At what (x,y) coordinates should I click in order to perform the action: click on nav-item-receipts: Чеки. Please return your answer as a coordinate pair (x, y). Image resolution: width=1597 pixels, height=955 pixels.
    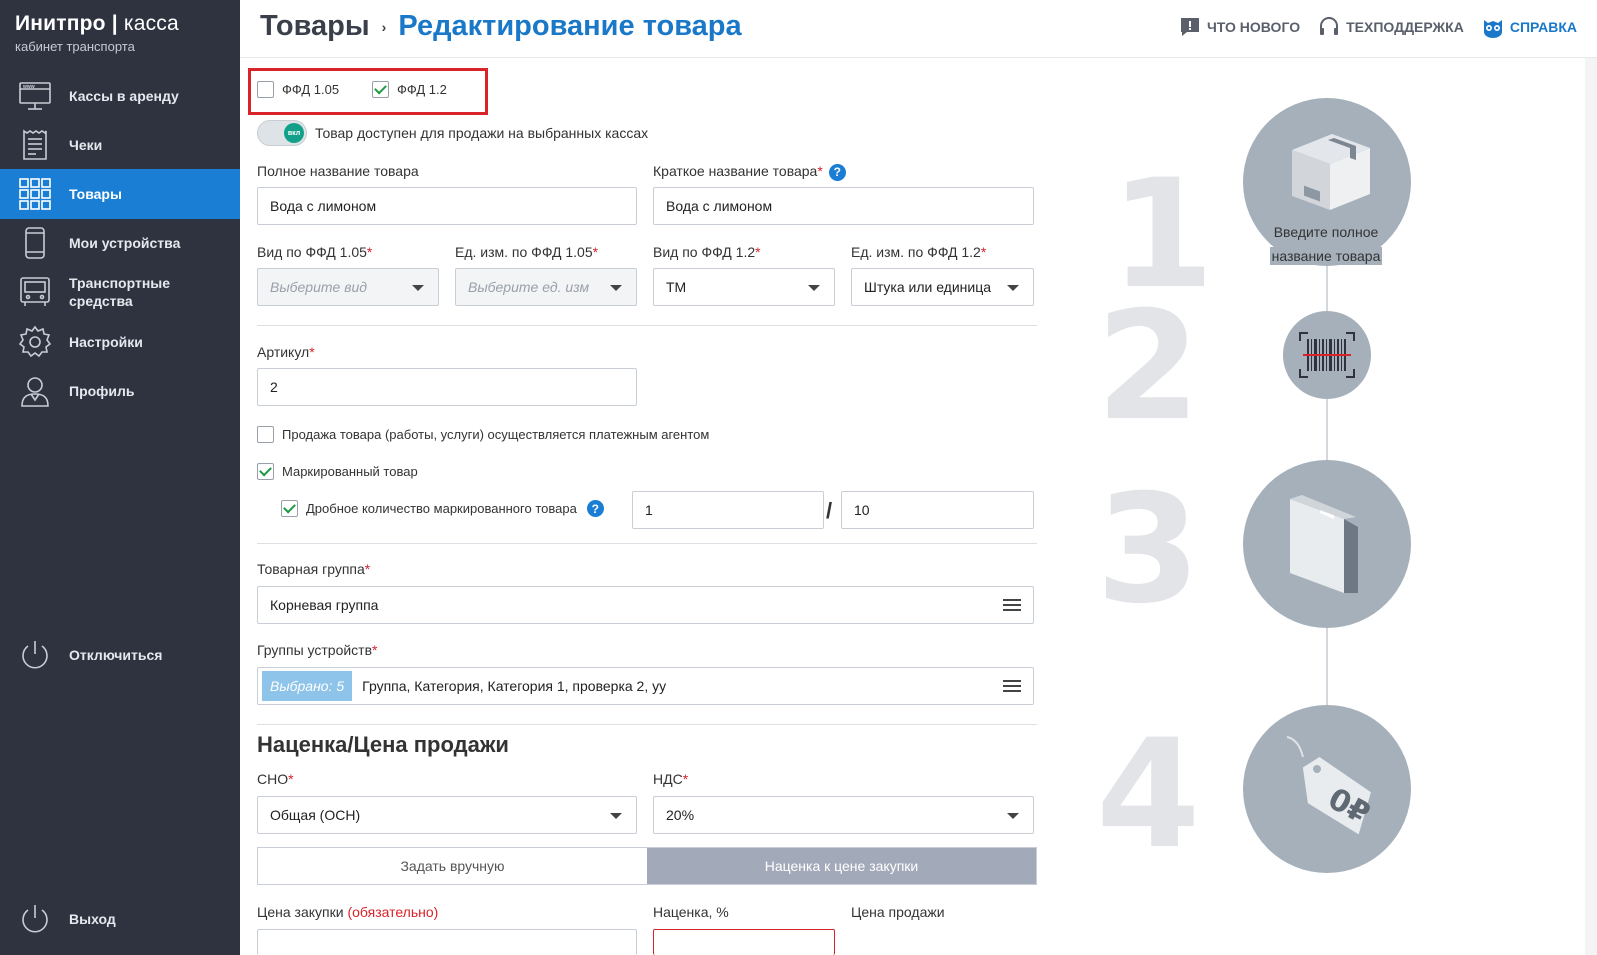
    Looking at the image, I should click on (120, 145).